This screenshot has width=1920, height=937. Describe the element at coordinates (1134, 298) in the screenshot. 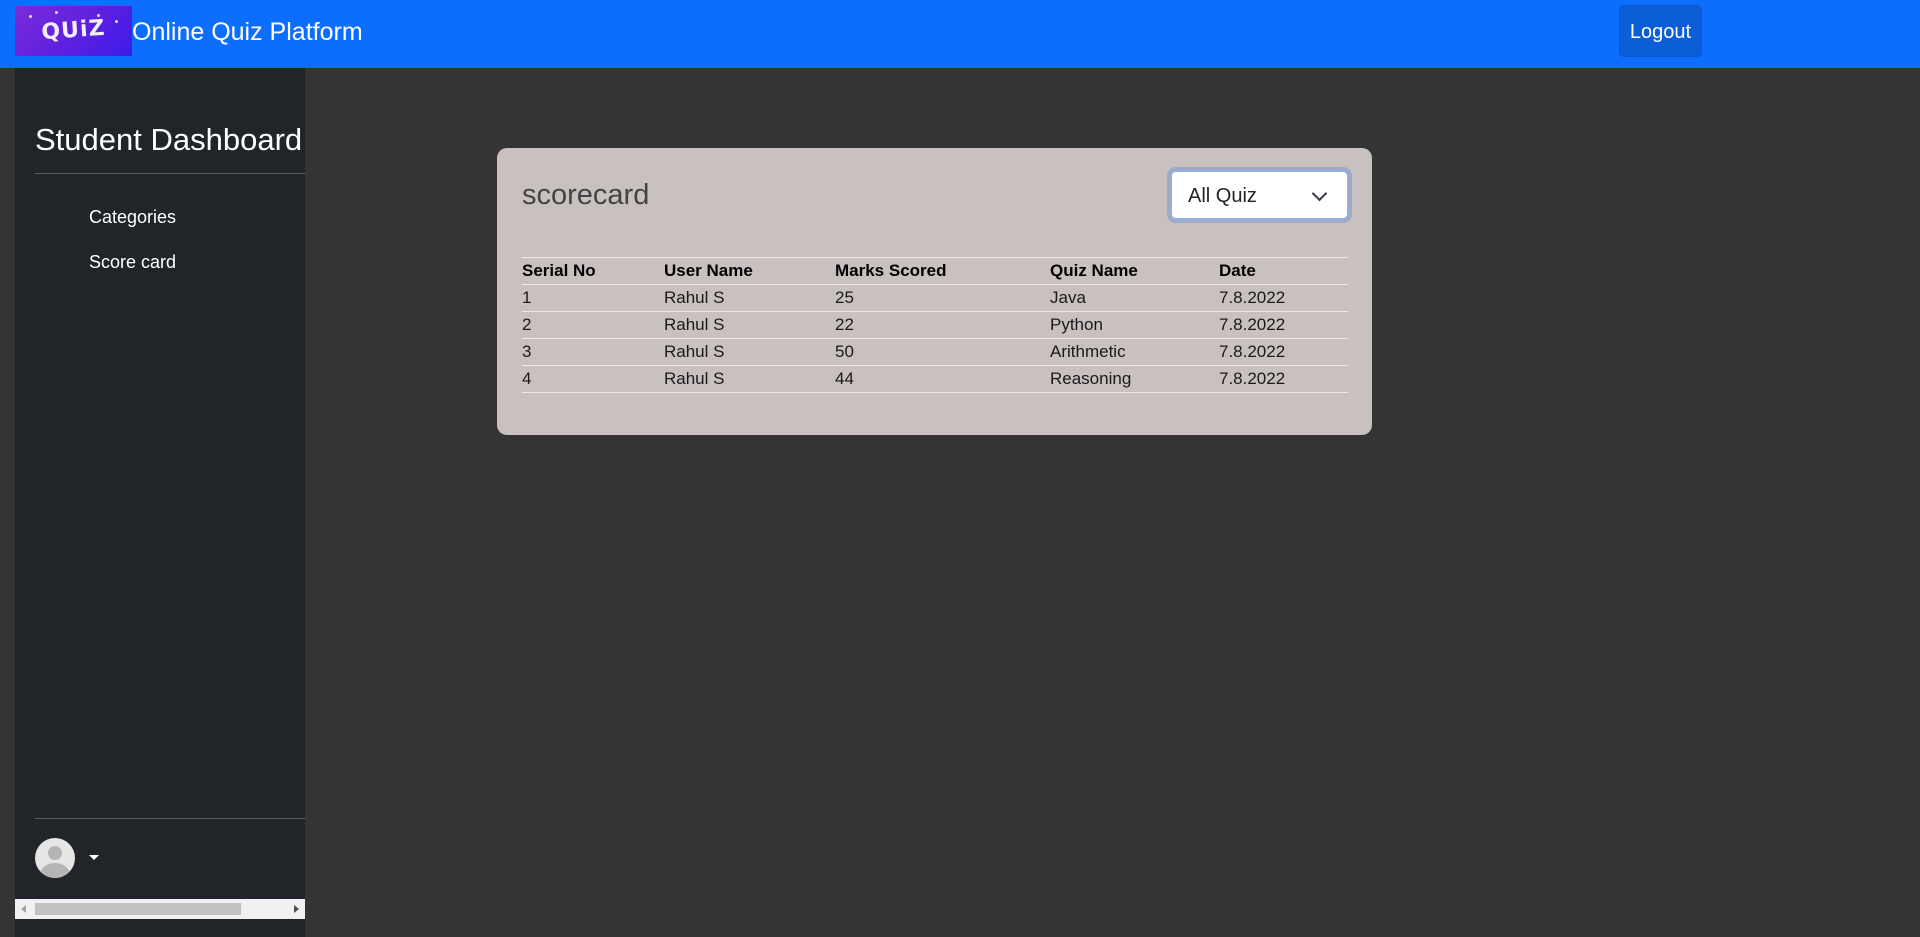

I see `table-cell: Java` at that location.